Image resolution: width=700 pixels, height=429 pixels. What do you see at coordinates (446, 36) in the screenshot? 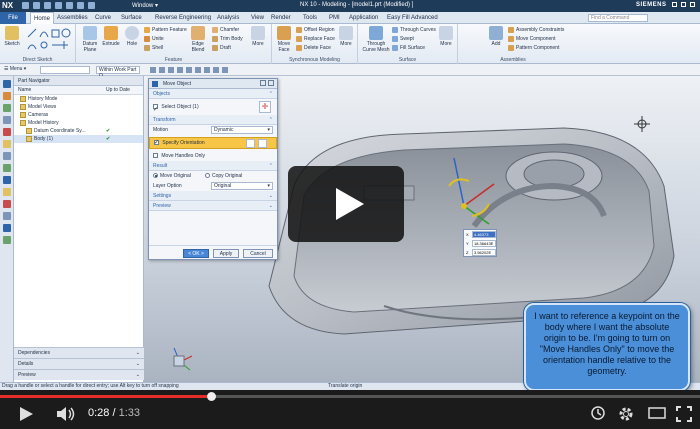
I see `surface-more-button: More` at bounding box center [446, 36].